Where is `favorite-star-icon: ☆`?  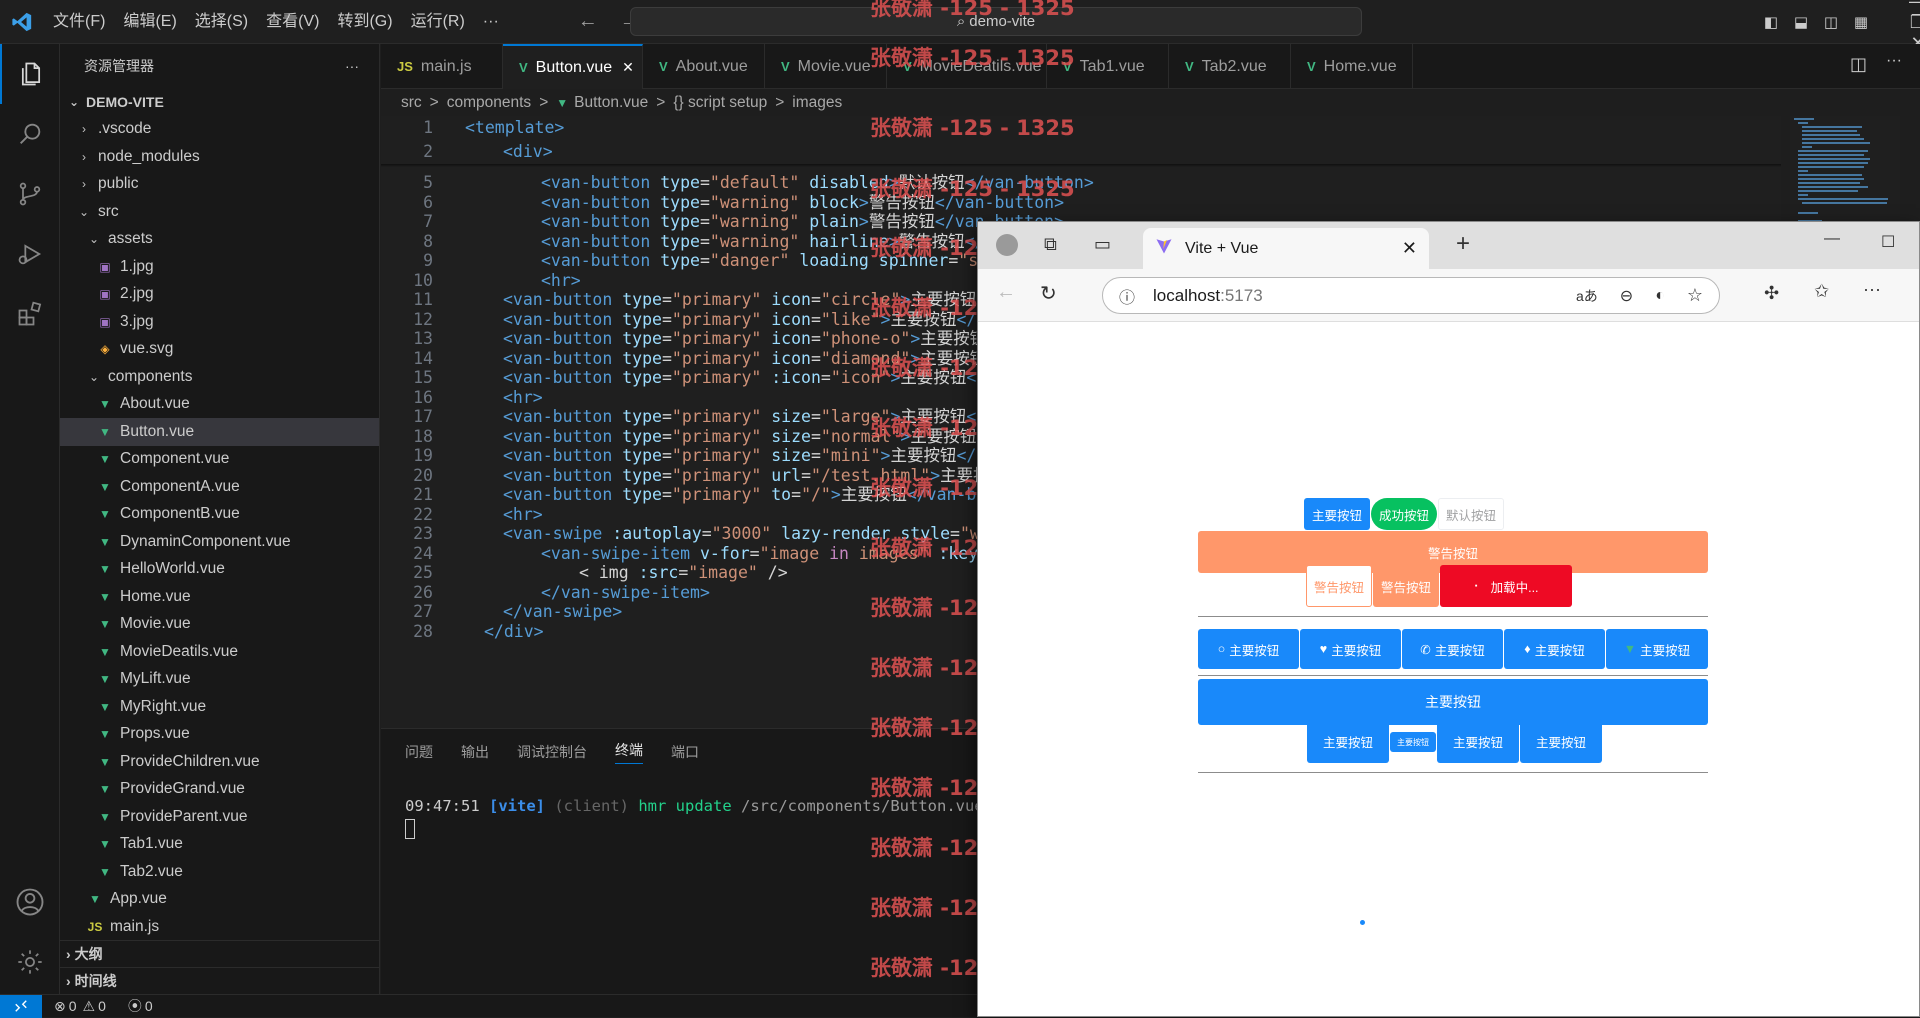 favorite-star-icon: ☆ is located at coordinates (1695, 295).